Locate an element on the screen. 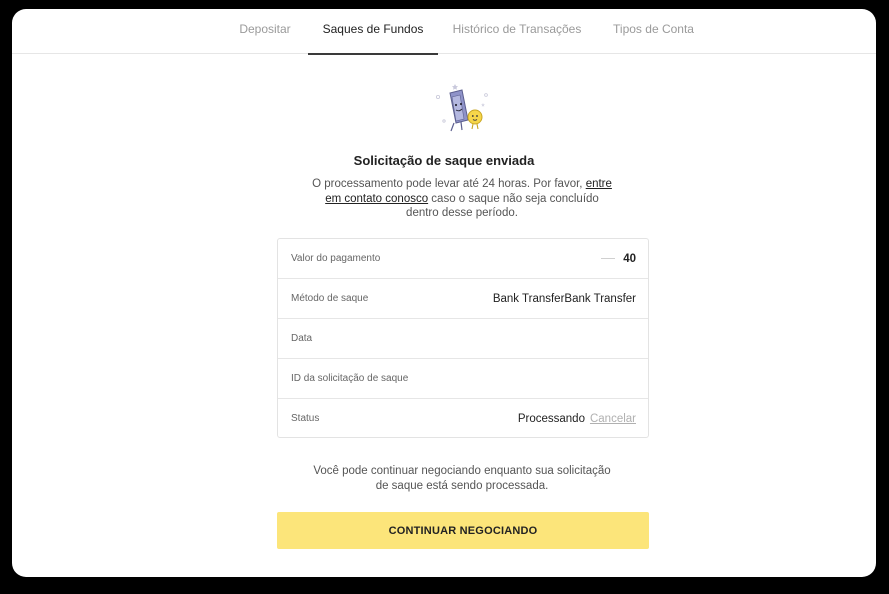 The width and height of the screenshot is (889, 594). cancel-link: Cancelar is located at coordinates (613, 419).